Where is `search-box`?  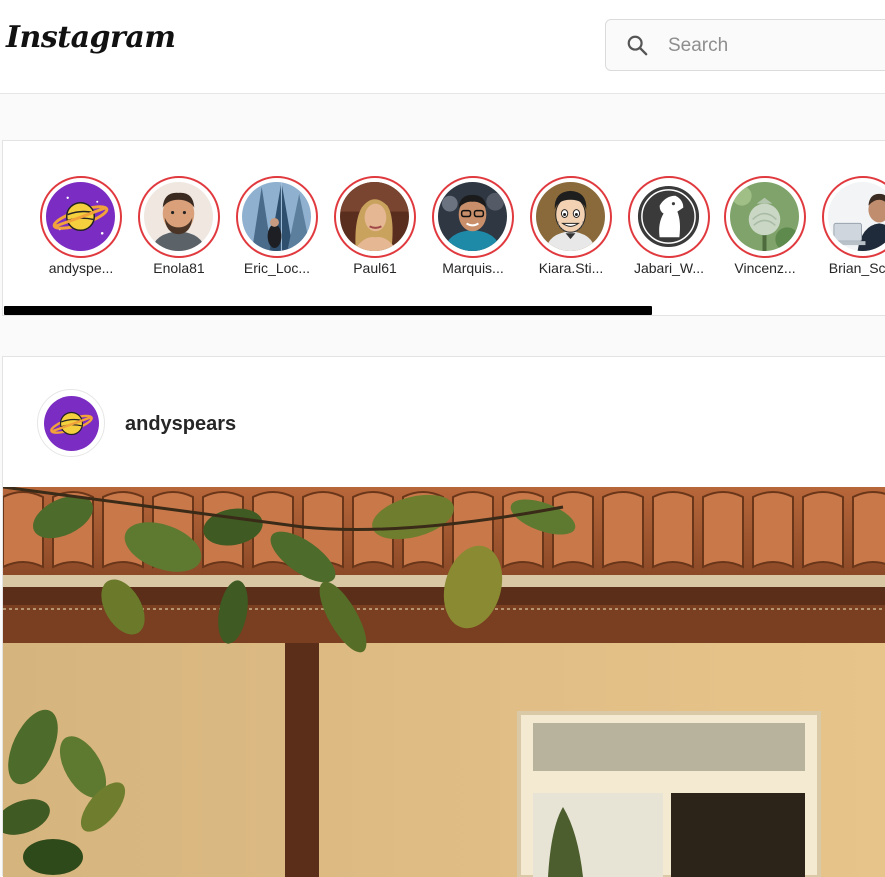
search-box is located at coordinates (745, 45).